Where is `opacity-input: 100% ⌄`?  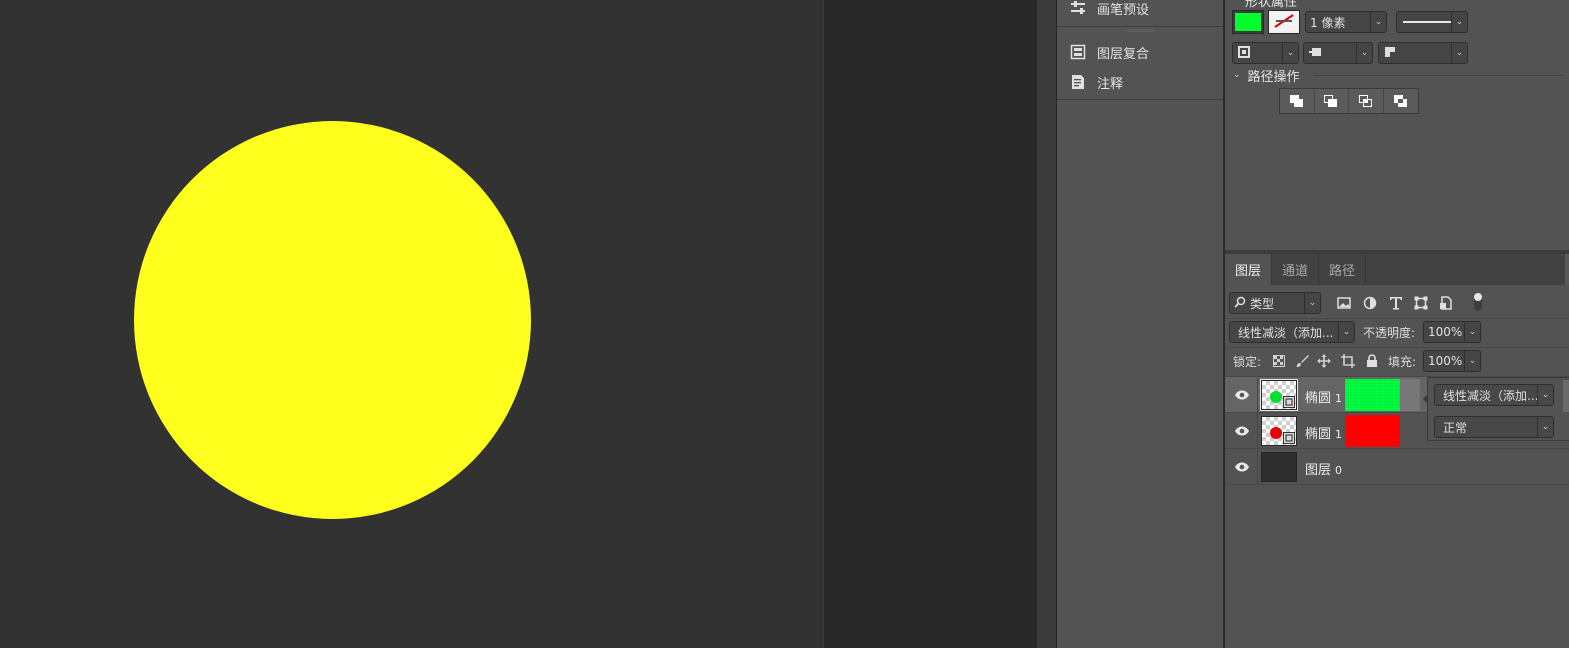
opacity-input: 100% ⌄ is located at coordinates (1452, 332).